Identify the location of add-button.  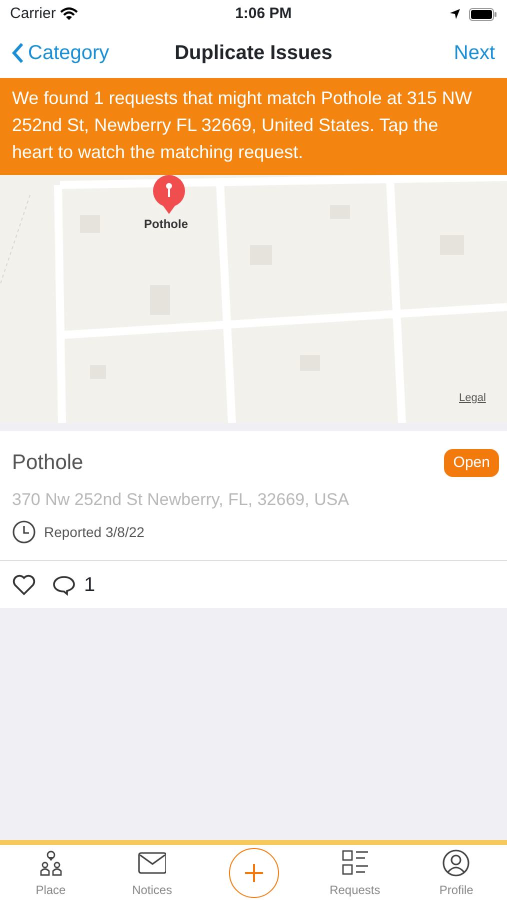
(253, 873).